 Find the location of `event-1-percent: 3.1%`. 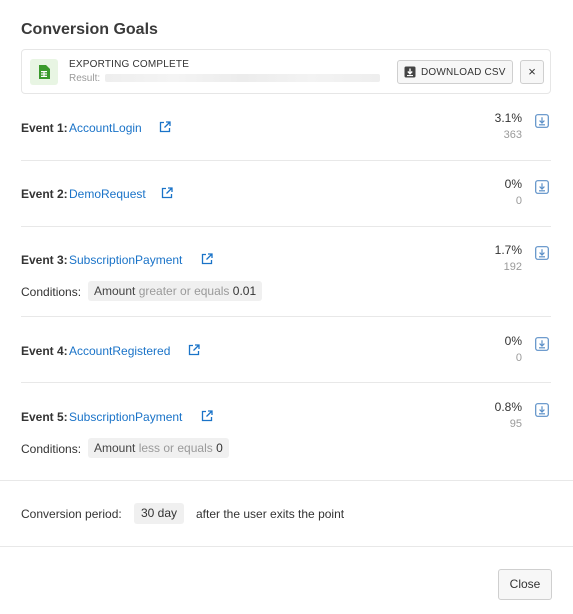

event-1-percent: 3.1% is located at coordinates (508, 118).